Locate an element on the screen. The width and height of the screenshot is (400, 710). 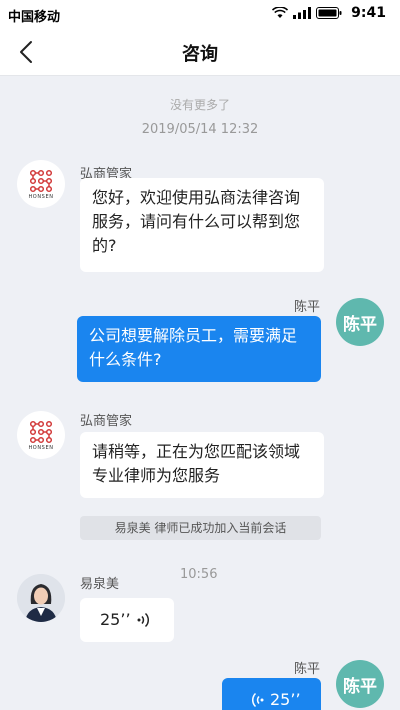
clock: 9:41 is located at coordinates (368, 13).